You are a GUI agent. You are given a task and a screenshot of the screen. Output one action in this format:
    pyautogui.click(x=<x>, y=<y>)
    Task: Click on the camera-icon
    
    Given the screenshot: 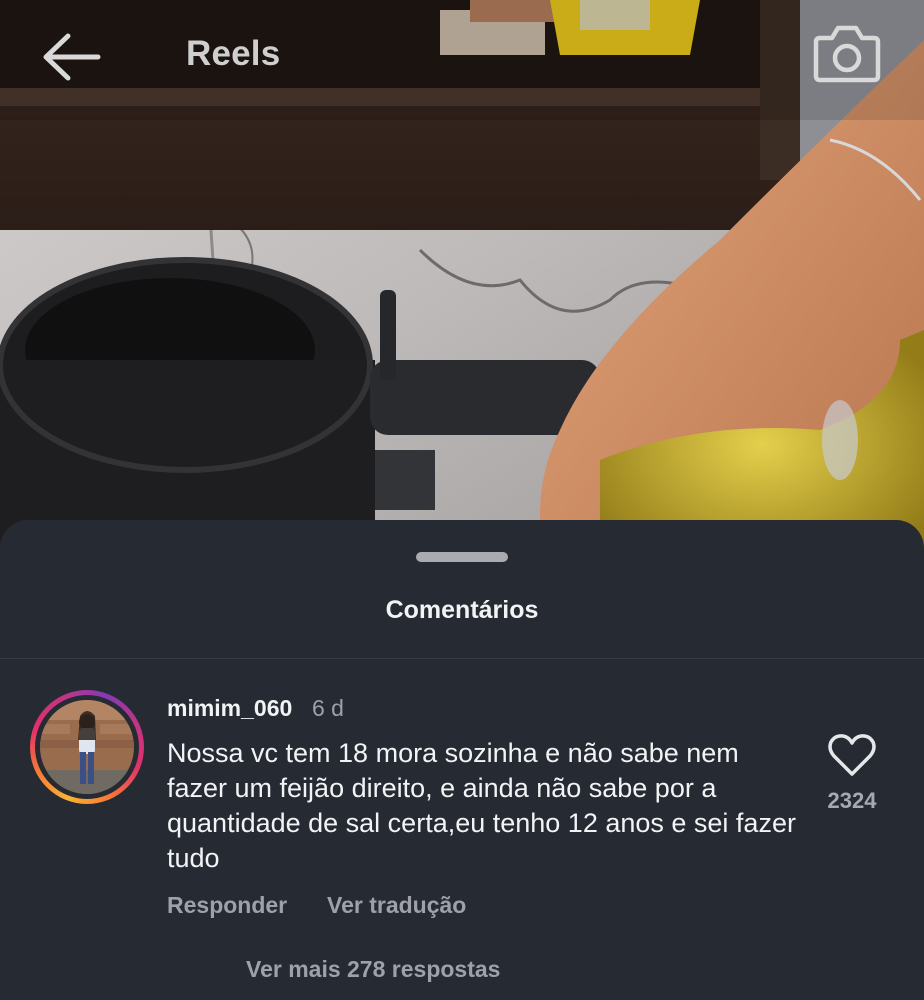 What is the action you would take?
    pyautogui.click(x=847, y=54)
    